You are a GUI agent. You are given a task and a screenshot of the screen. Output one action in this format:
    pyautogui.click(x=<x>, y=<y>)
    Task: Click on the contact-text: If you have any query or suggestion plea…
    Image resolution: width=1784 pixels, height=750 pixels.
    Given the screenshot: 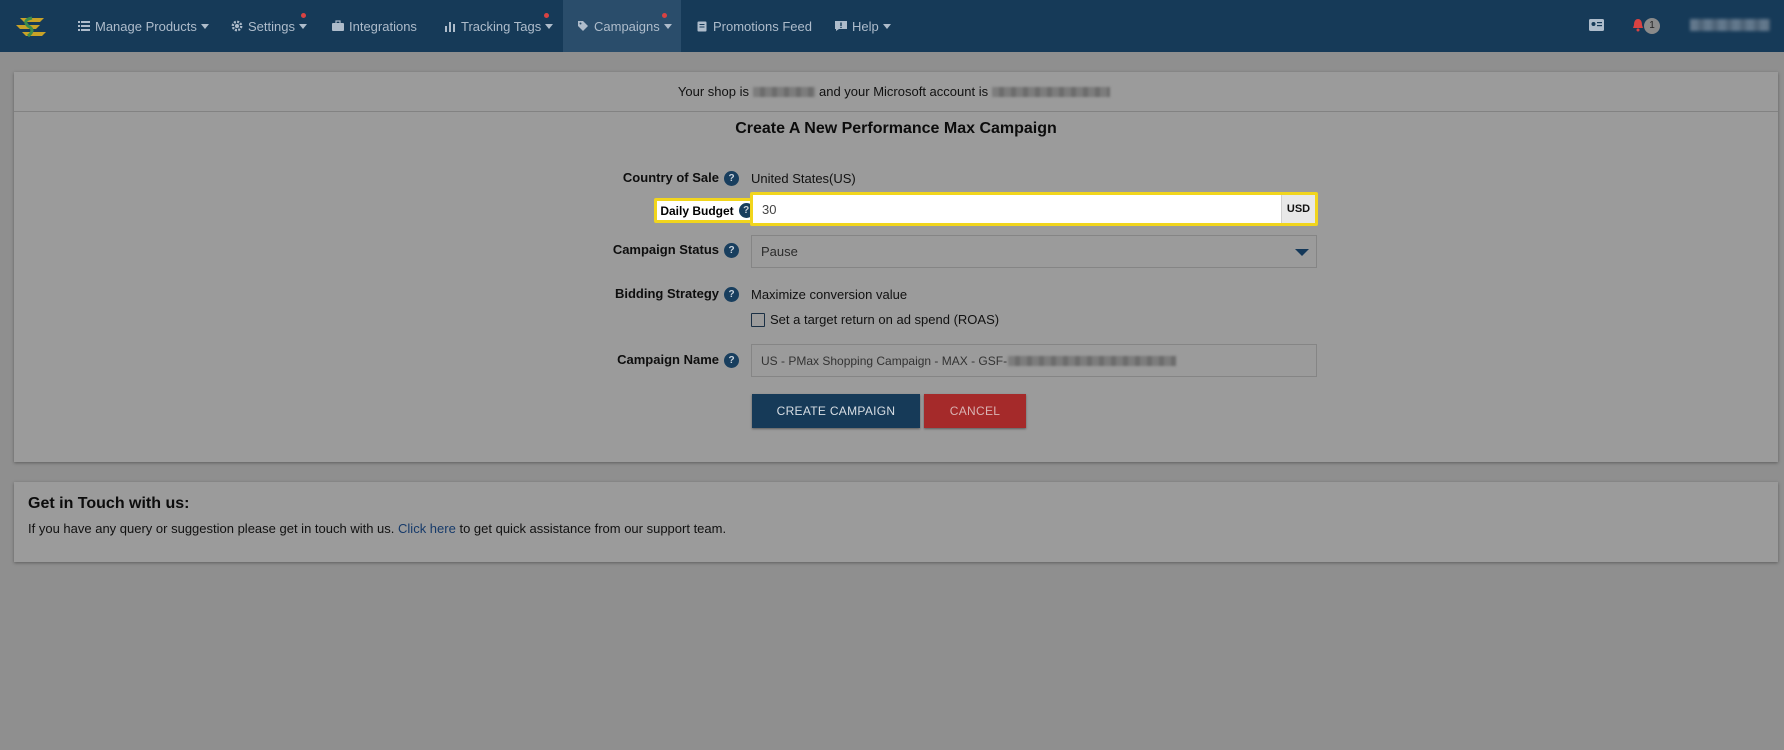 What is the action you would take?
    pyautogui.click(x=377, y=528)
    